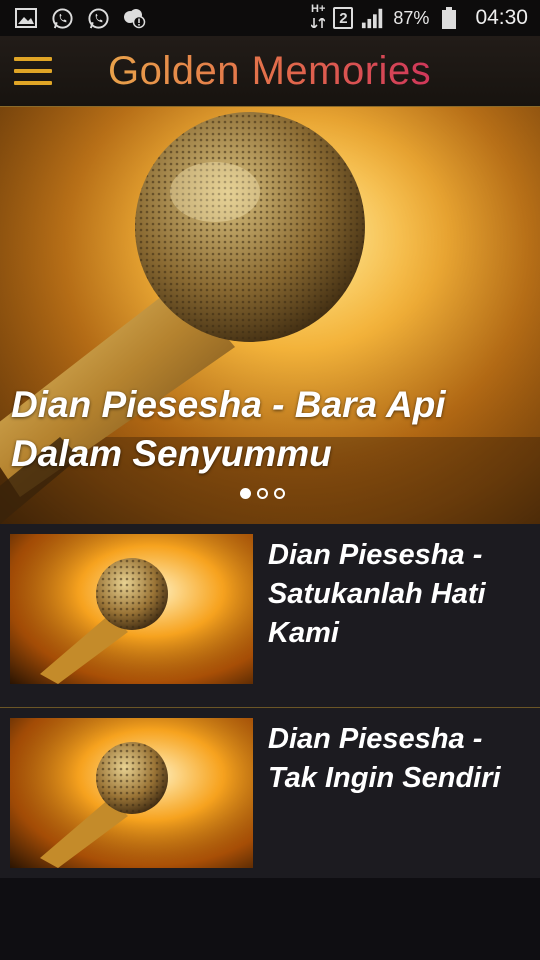 The height and width of the screenshot is (960, 540). I want to click on song-title: Dian Piesesha - Tak Ingin Sendiri, so click(399, 759).